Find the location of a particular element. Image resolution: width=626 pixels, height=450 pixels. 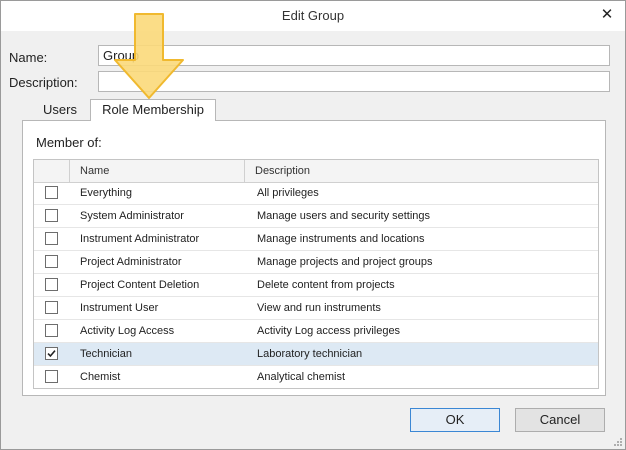

close-icon: ✕ is located at coordinates (607, 15).